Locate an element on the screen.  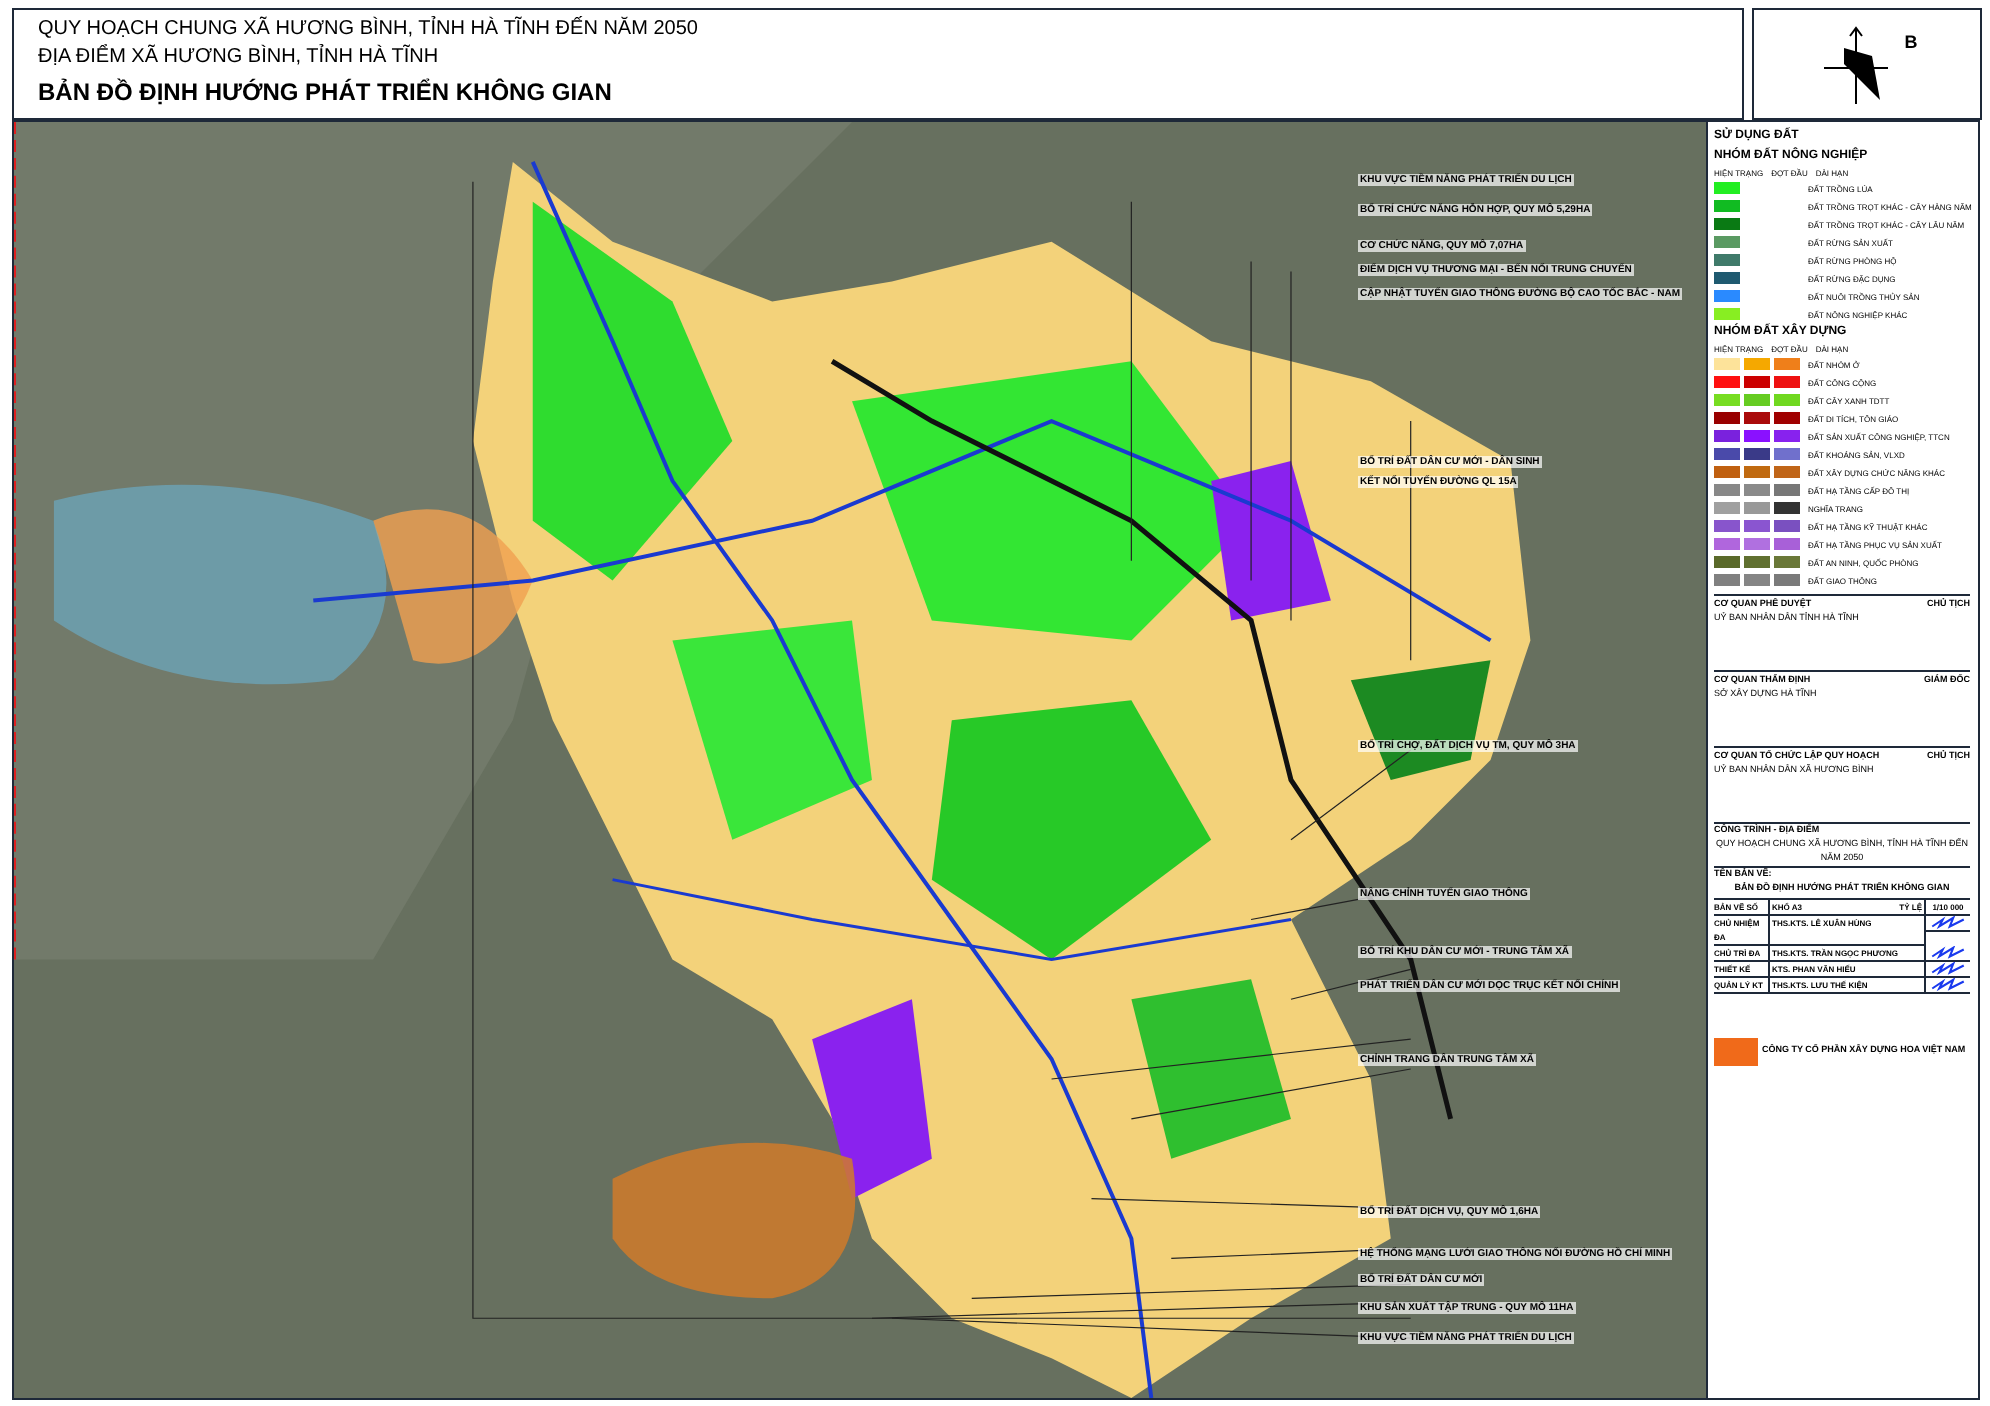
header-line: QUY HOẠCH CHUNG XÃ HƯƠNG BÌNH, TỈNH HÀ TĨNH ĐẾN NĂM 2050 is located at coordinates (369, 30).